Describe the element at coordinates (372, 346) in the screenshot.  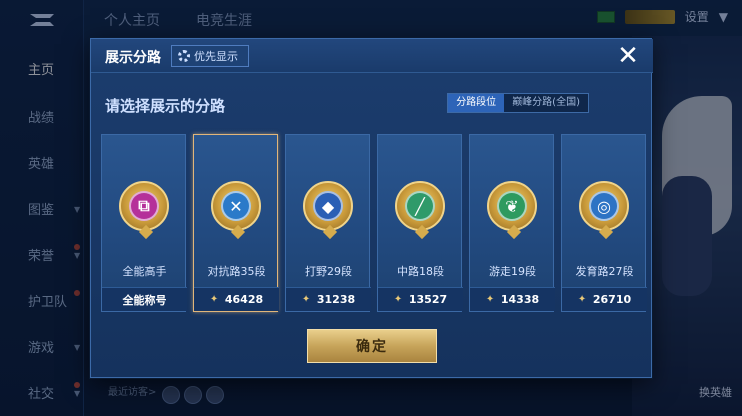
I see `confirm-button: 确定` at that location.